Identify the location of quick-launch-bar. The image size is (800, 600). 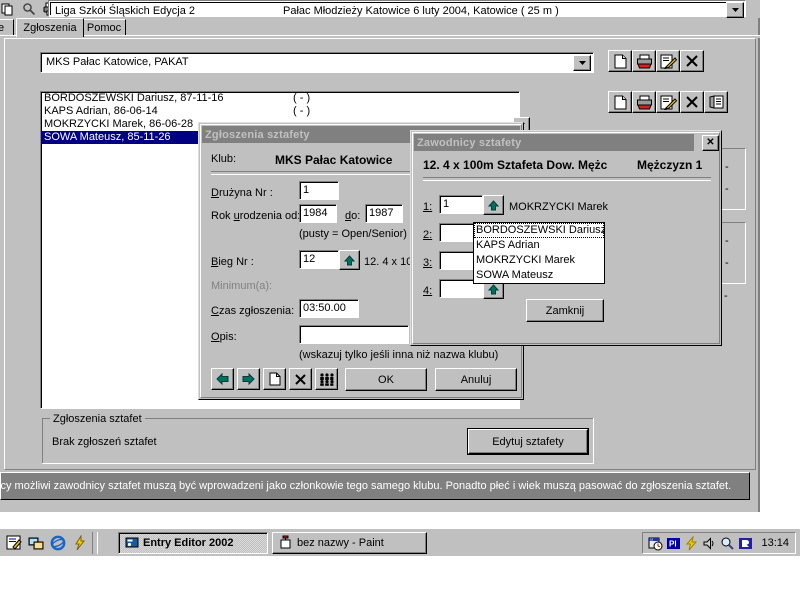
(51, 543).